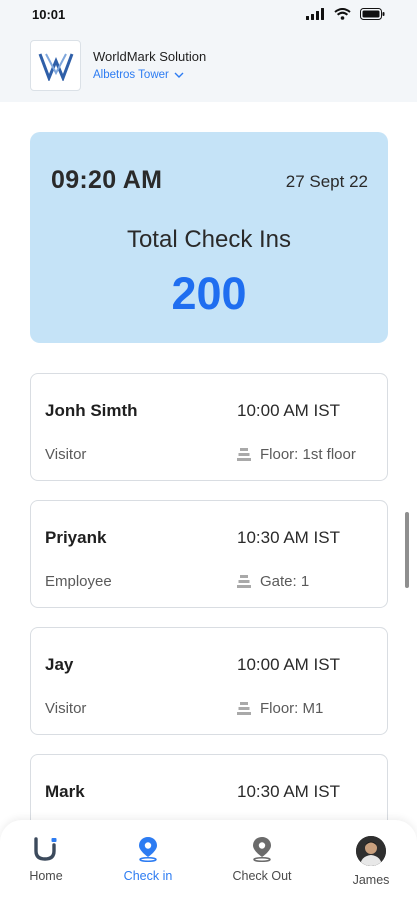 This screenshot has width=417, height=900. Describe the element at coordinates (372, 14) in the screenshot. I see `battery-icon` at that location.